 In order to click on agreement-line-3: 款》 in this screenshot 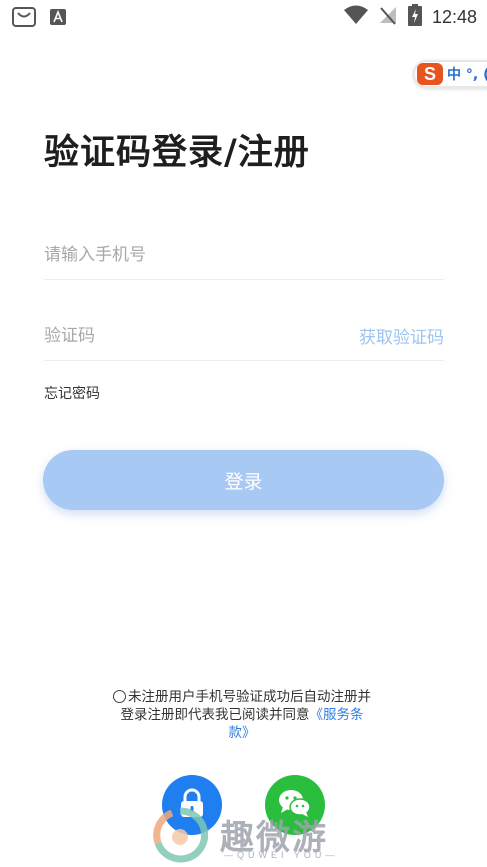, I will do `click(242, 733)`.